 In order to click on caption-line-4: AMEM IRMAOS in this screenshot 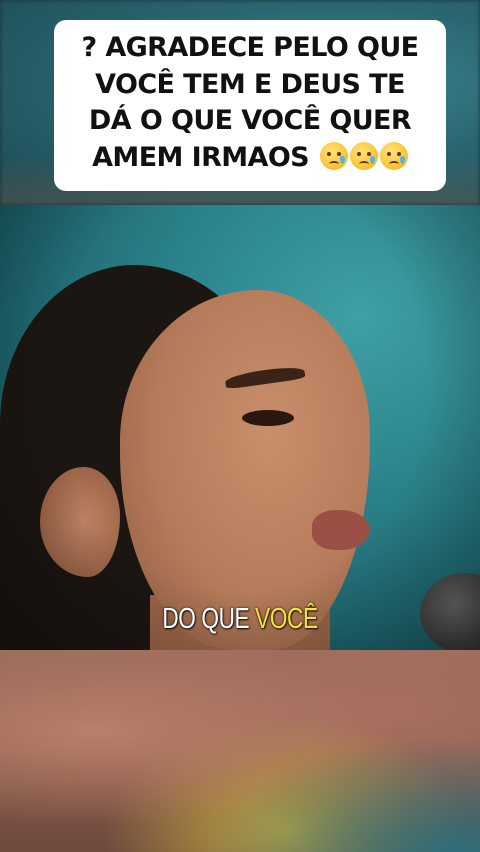, I will do `click(250, 158)`.